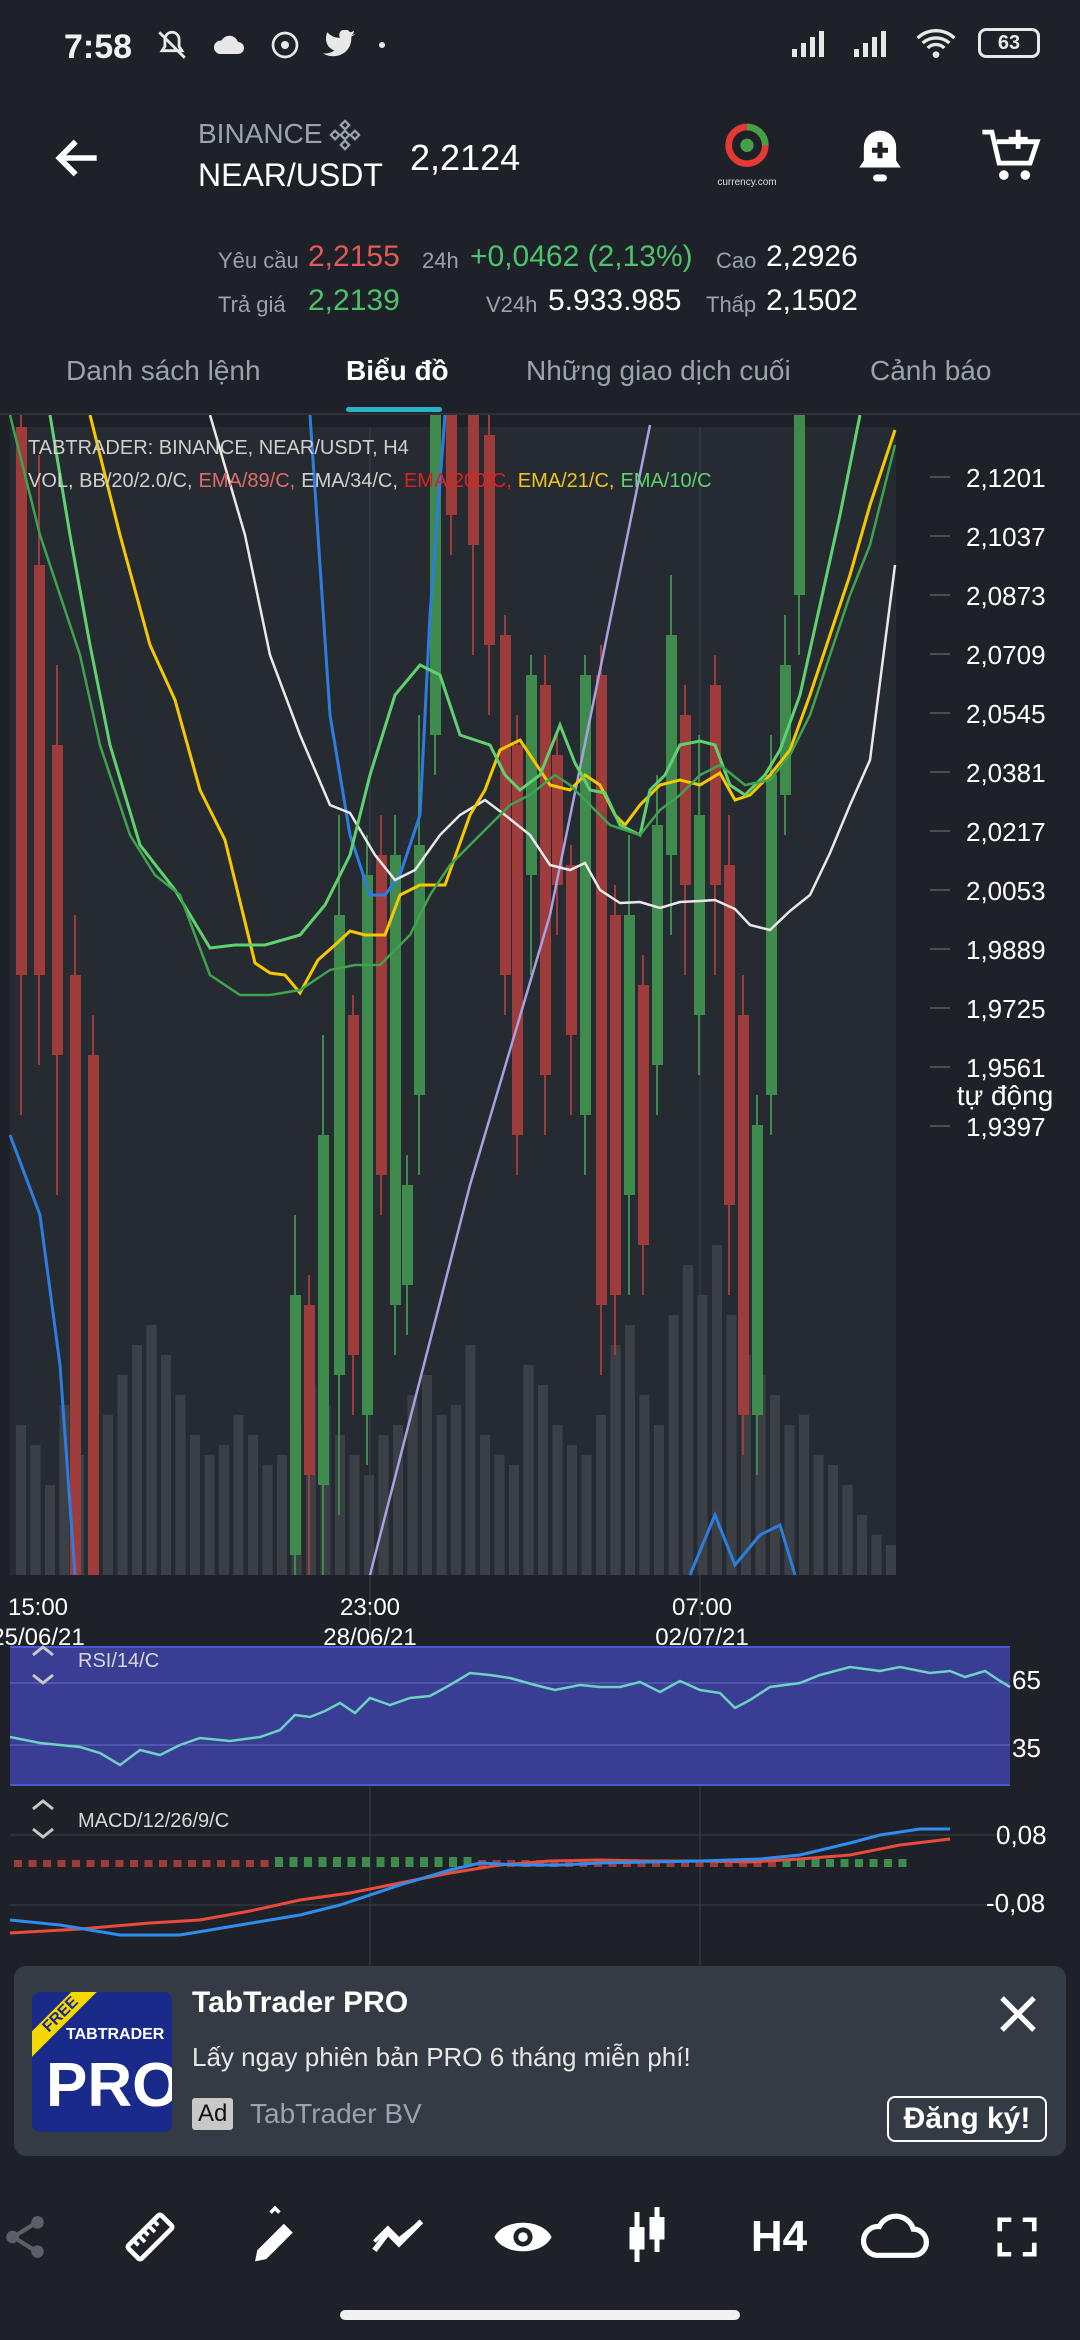 The width and height of the screenshot is (1080, 2340). What do you see at coordinates (260, 133) in the screenshot?
I see `exchange-name: BINANCE` at bounding box center [260, 133].